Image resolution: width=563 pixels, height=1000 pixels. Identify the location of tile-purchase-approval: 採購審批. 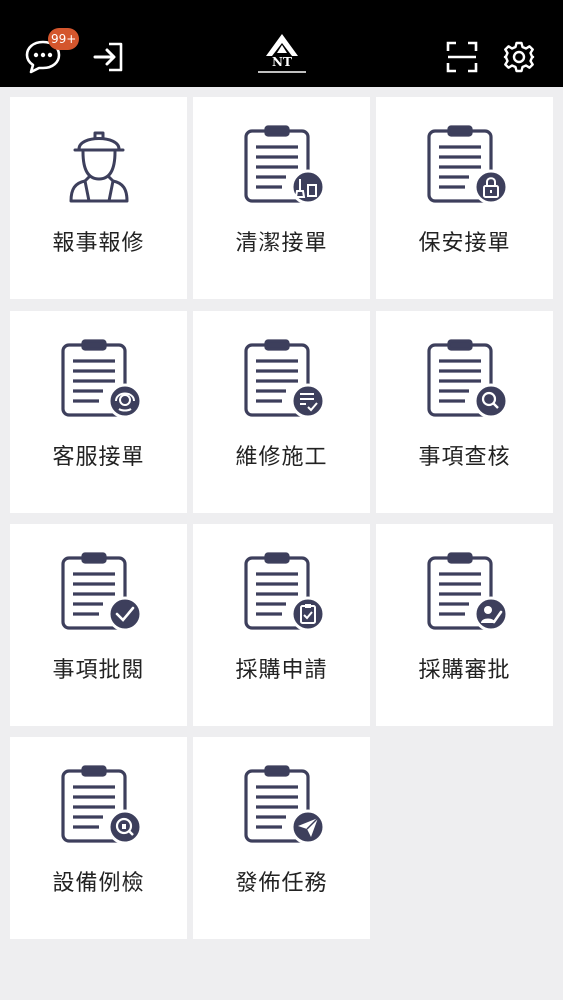
(464, 625).